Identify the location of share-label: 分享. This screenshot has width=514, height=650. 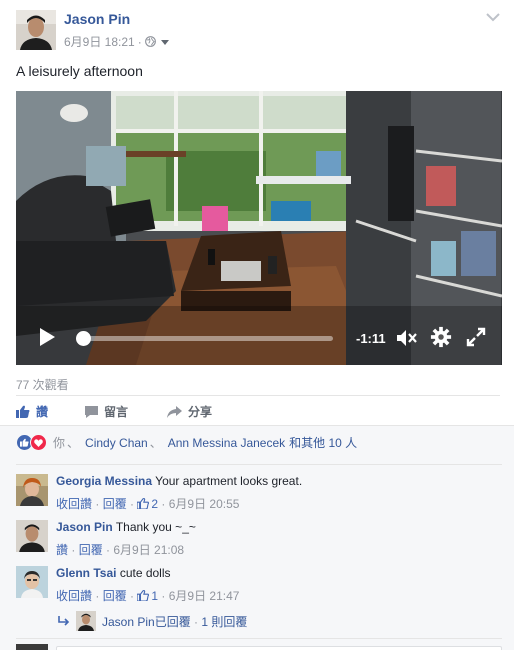
(200, 412).